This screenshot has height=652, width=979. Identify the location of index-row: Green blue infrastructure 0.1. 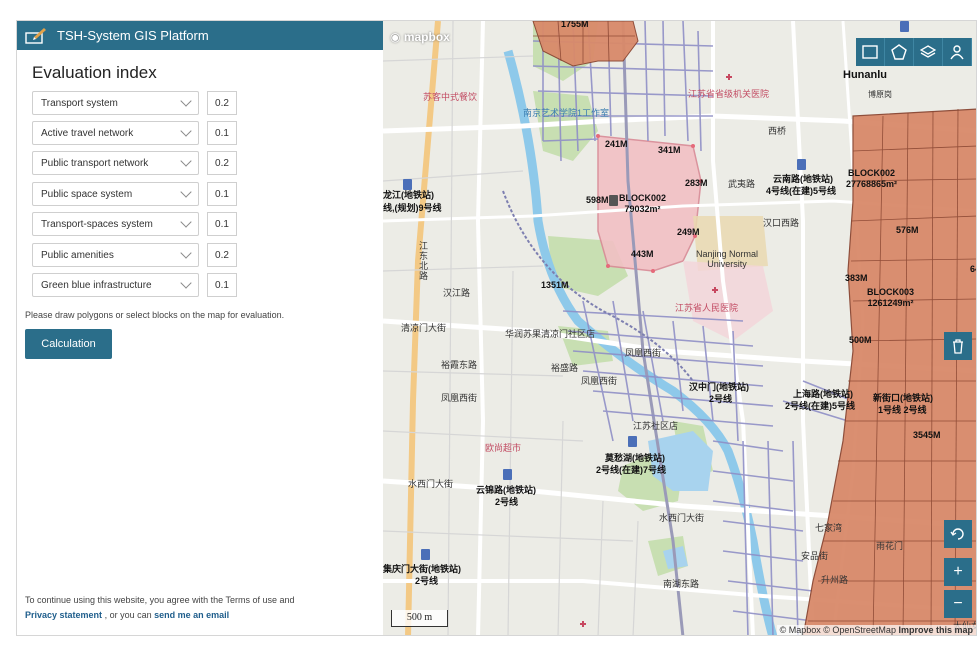
(134, 285).